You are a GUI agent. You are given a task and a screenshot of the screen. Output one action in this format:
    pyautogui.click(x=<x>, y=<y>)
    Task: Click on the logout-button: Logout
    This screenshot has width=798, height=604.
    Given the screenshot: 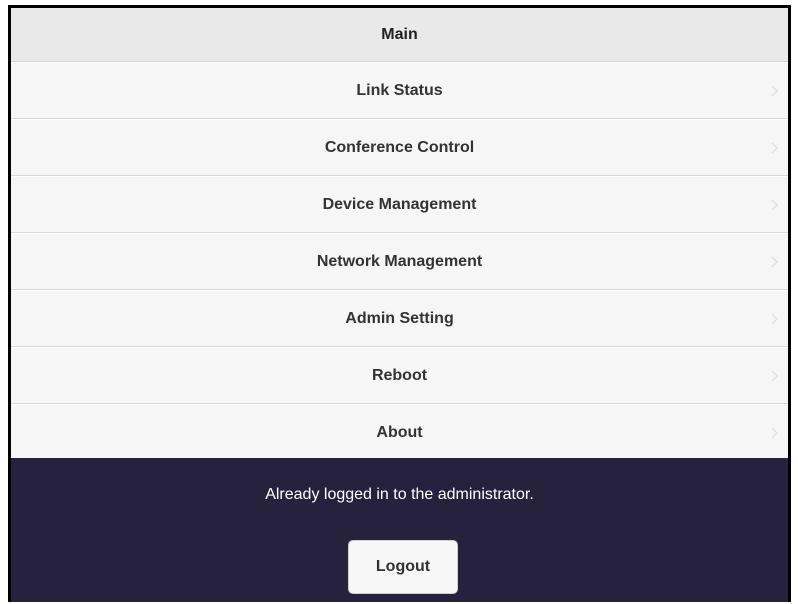 What is the action you would take?
    pyautogui.click(x=403, y=567)
    